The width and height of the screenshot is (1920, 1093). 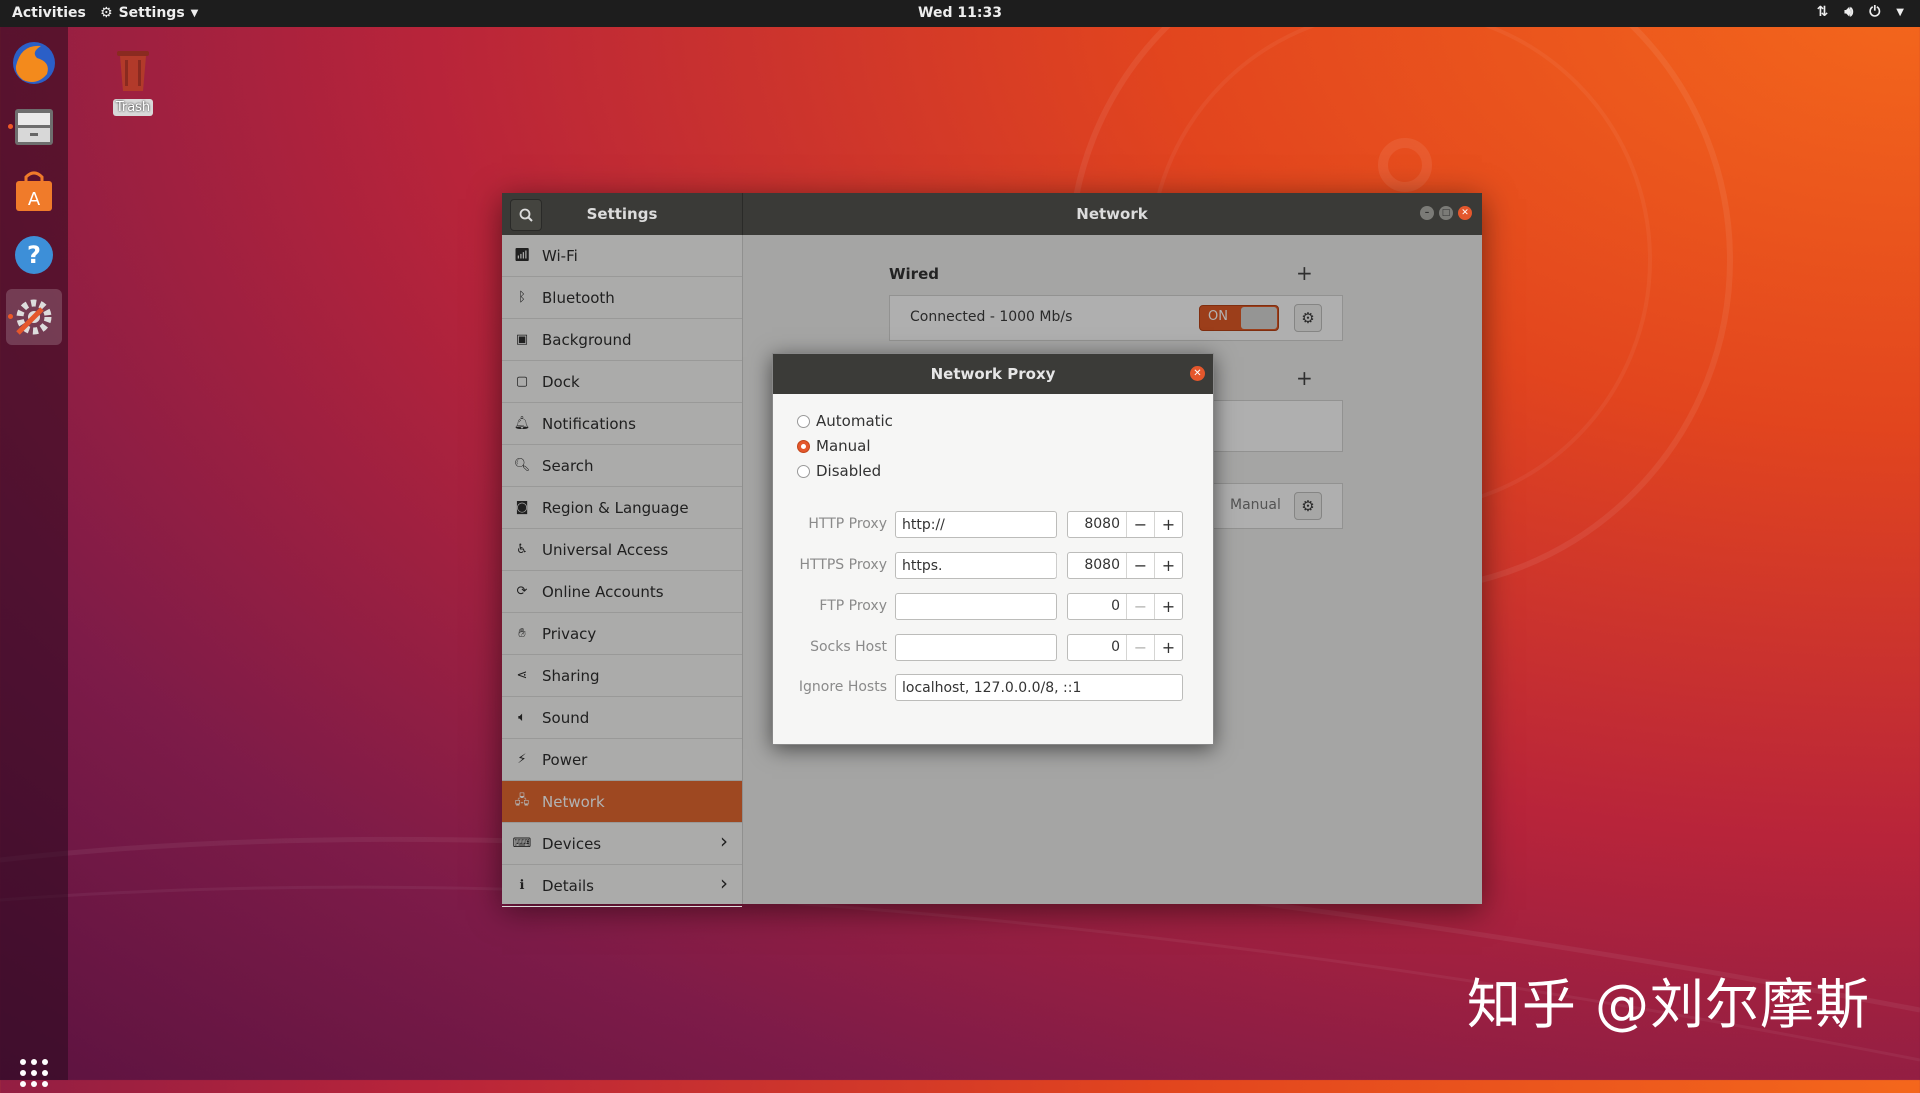 I want to click on radio-automatic: Automatic, so click(x=845, y=421).